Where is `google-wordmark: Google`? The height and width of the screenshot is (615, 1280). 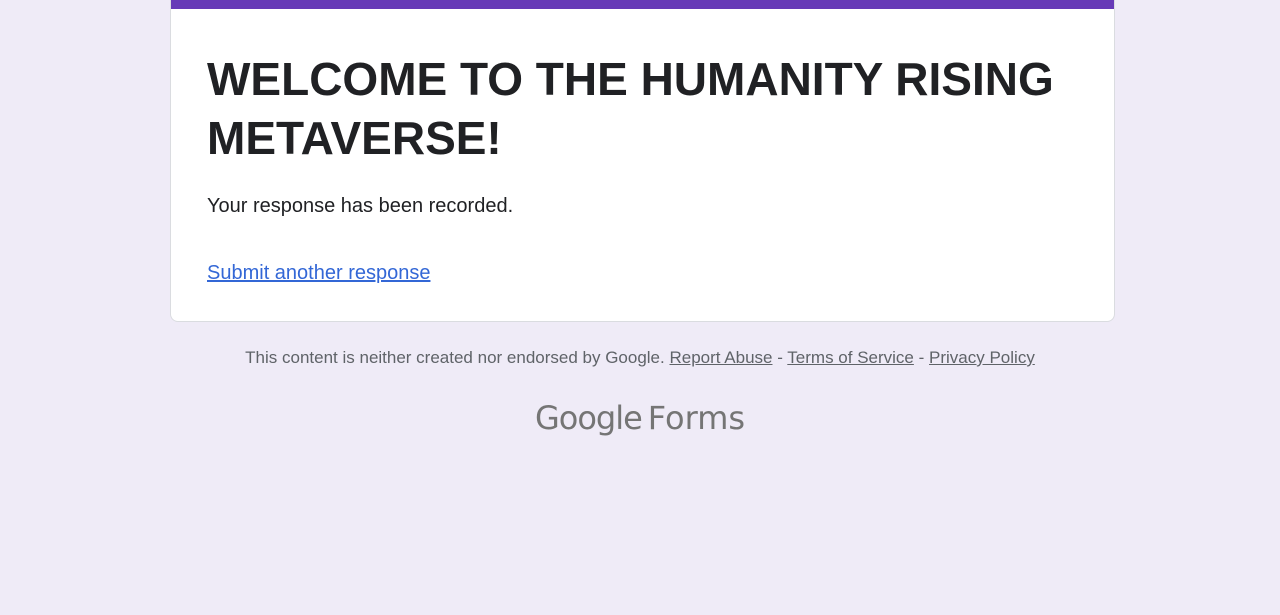
google-wordmark: Google is located at coordinates (588, 418).